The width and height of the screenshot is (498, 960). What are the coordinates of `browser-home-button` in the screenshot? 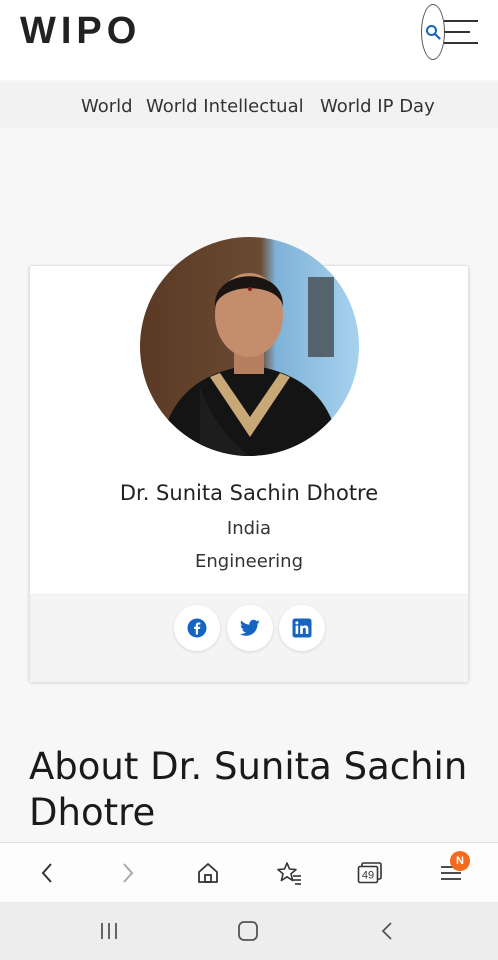 It's located at (208, 873).